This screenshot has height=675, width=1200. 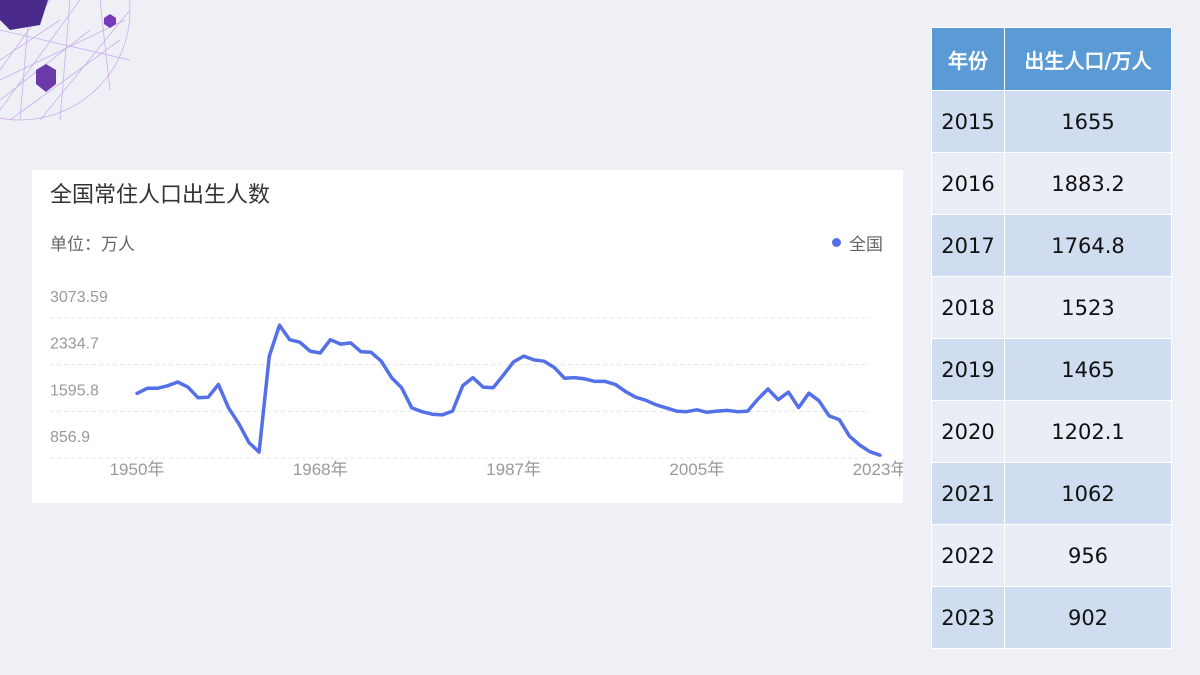 What do you see at coordinates (968, 121) in the screenshot?
I see `table-cell-year: 2015` at bounding box center [968, 121].